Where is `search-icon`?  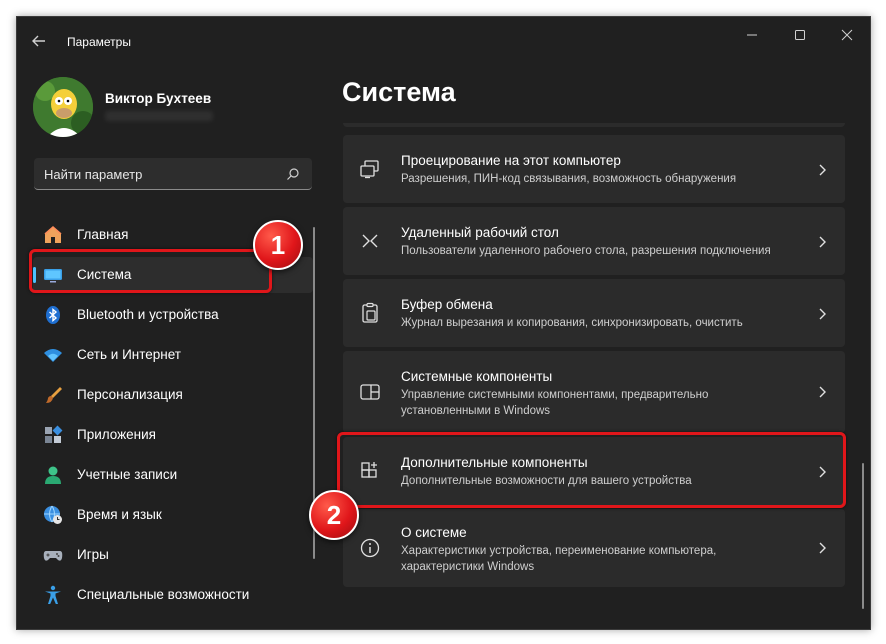
search-icon is located at coordinates (293, 174).